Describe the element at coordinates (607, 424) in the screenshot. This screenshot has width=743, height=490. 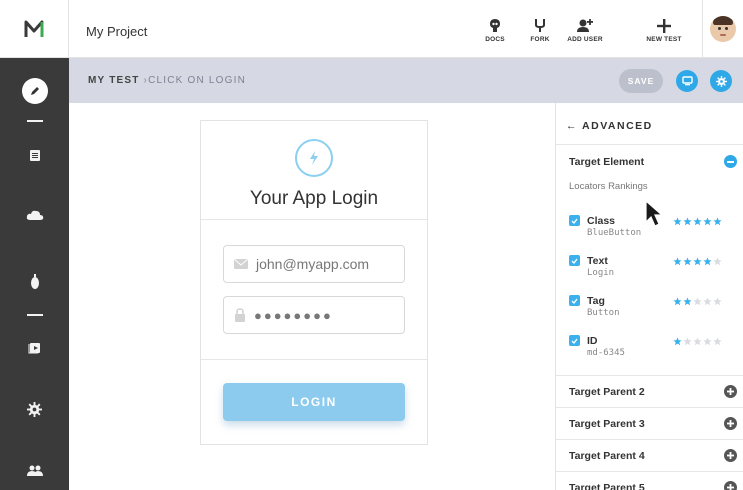
I see `target-parent-label: Target Parent 3` at that location.